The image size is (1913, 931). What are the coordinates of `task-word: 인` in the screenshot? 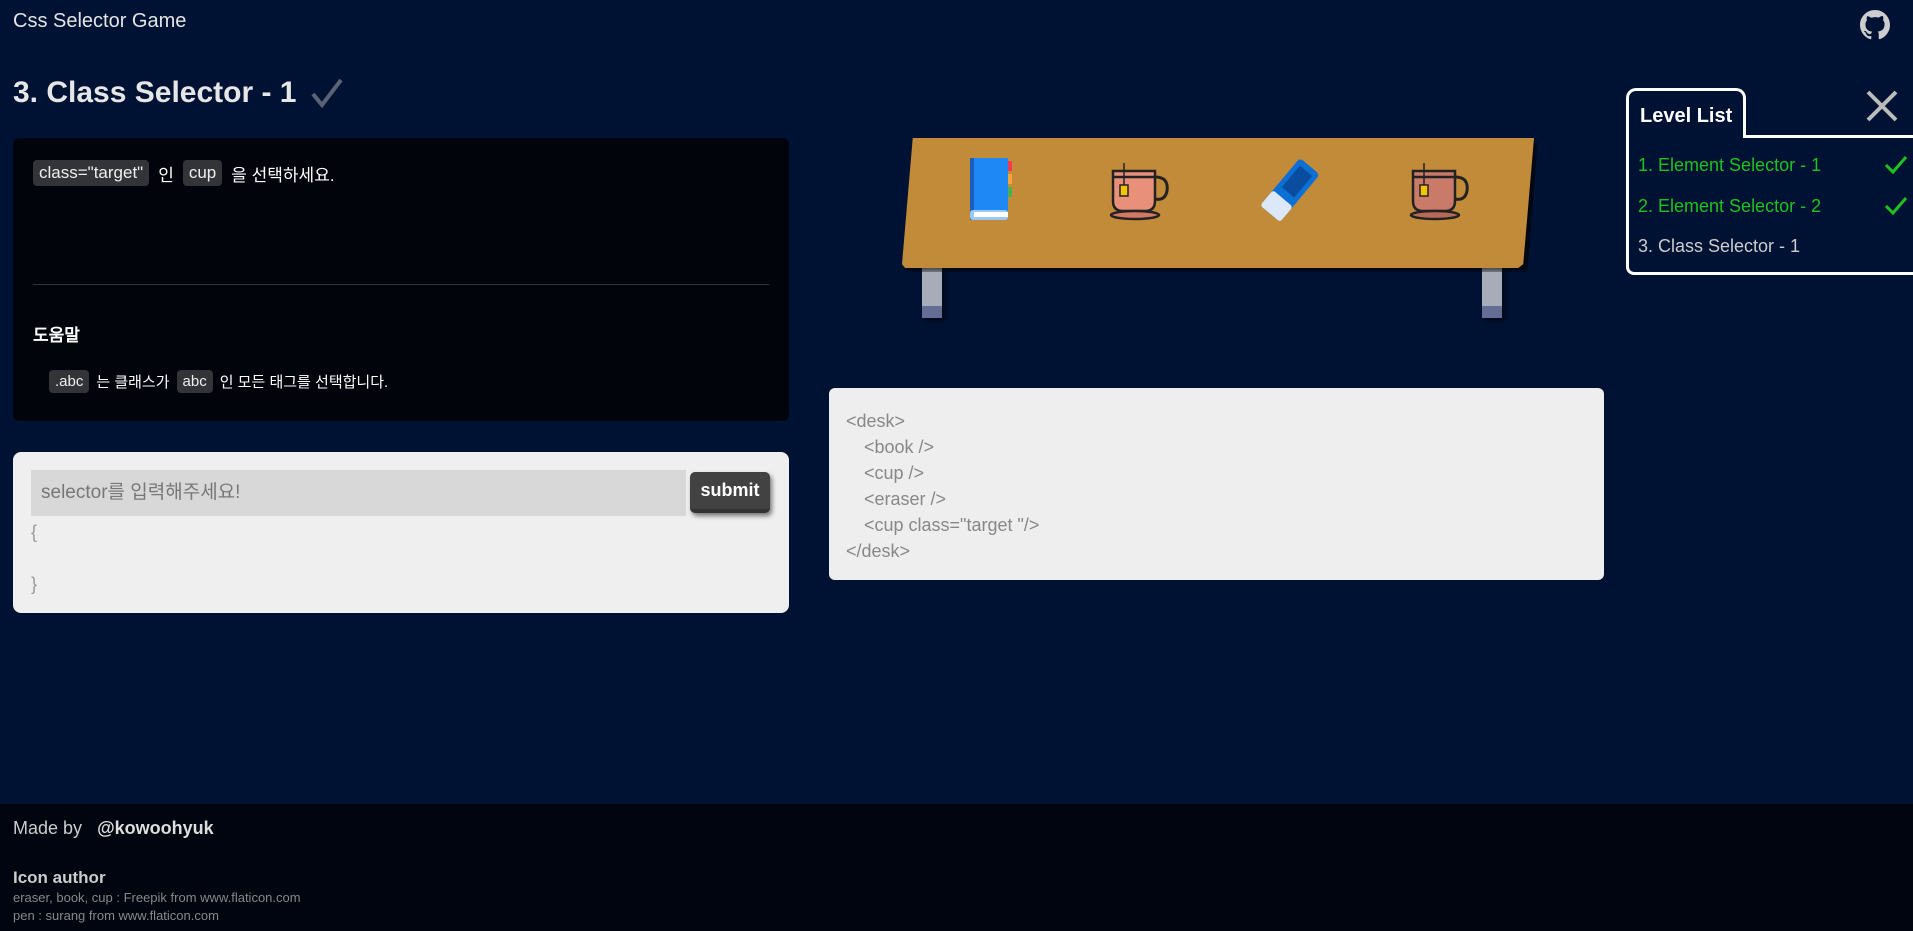 It's located at (166, 175).